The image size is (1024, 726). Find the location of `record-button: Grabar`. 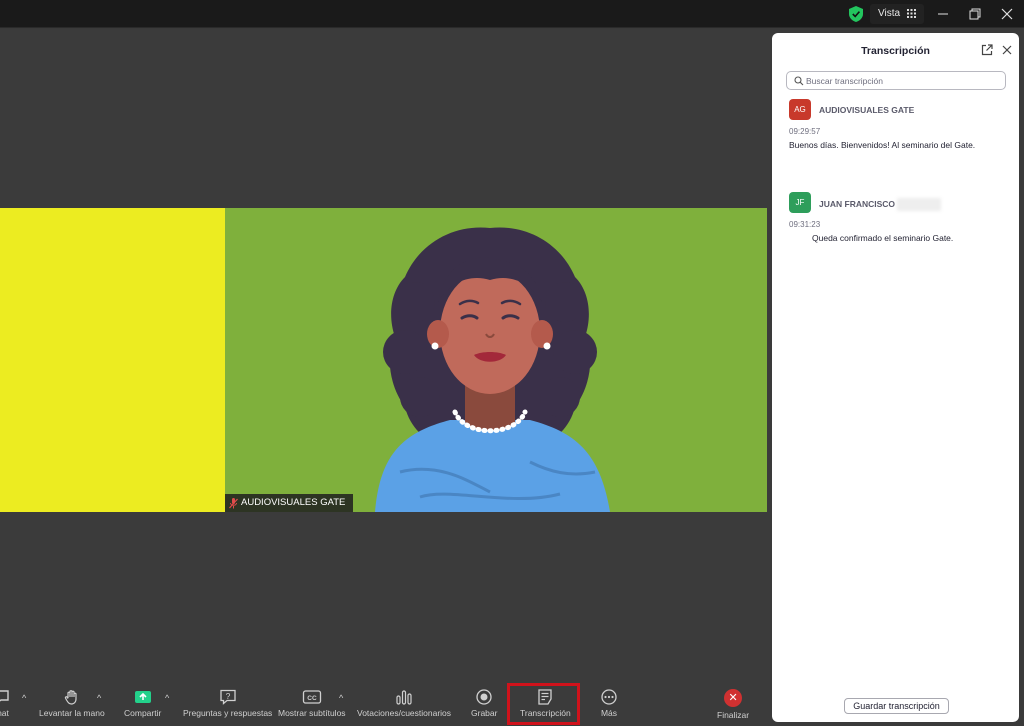

record-button: Grabar is located at coordinates (484, 703).